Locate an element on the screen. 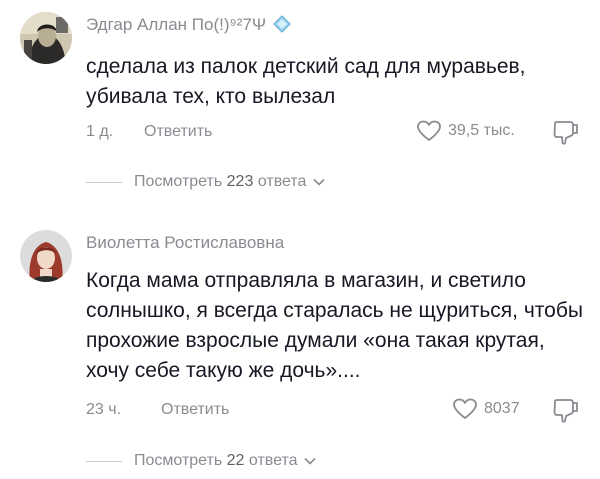 The image size is (600, 479). like-button: 39,5 тыс. is located at coordinates (465, 131).